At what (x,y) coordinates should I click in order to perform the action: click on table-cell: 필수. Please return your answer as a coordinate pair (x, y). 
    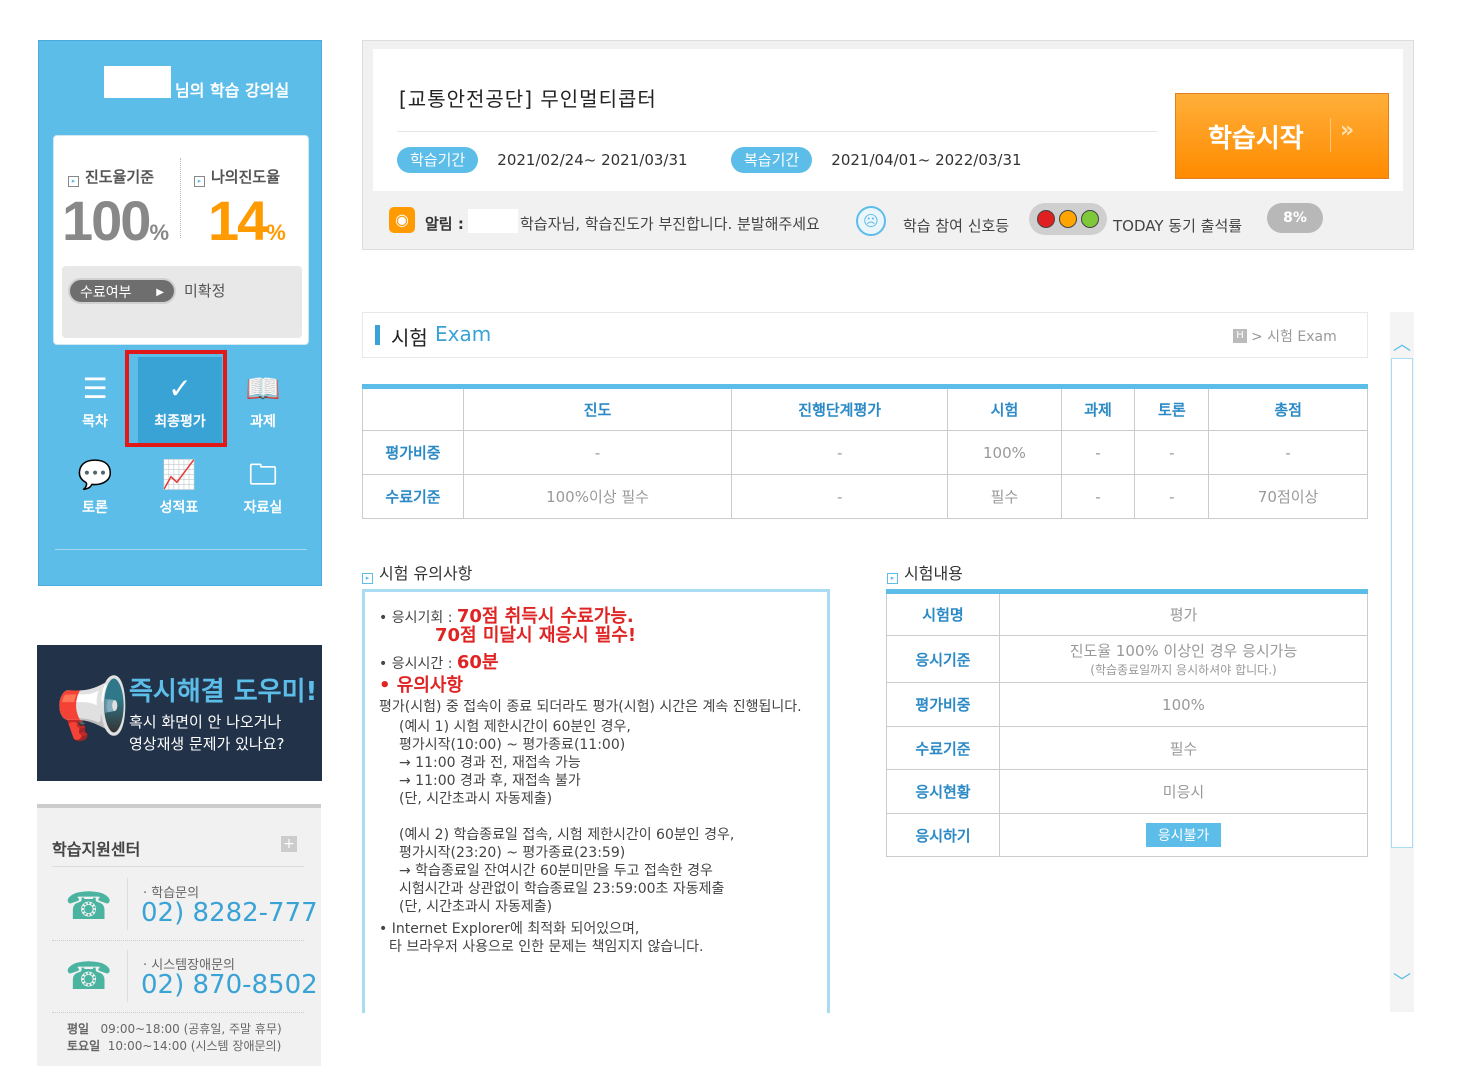
    Looking at the image, I should click on (1183, 748).